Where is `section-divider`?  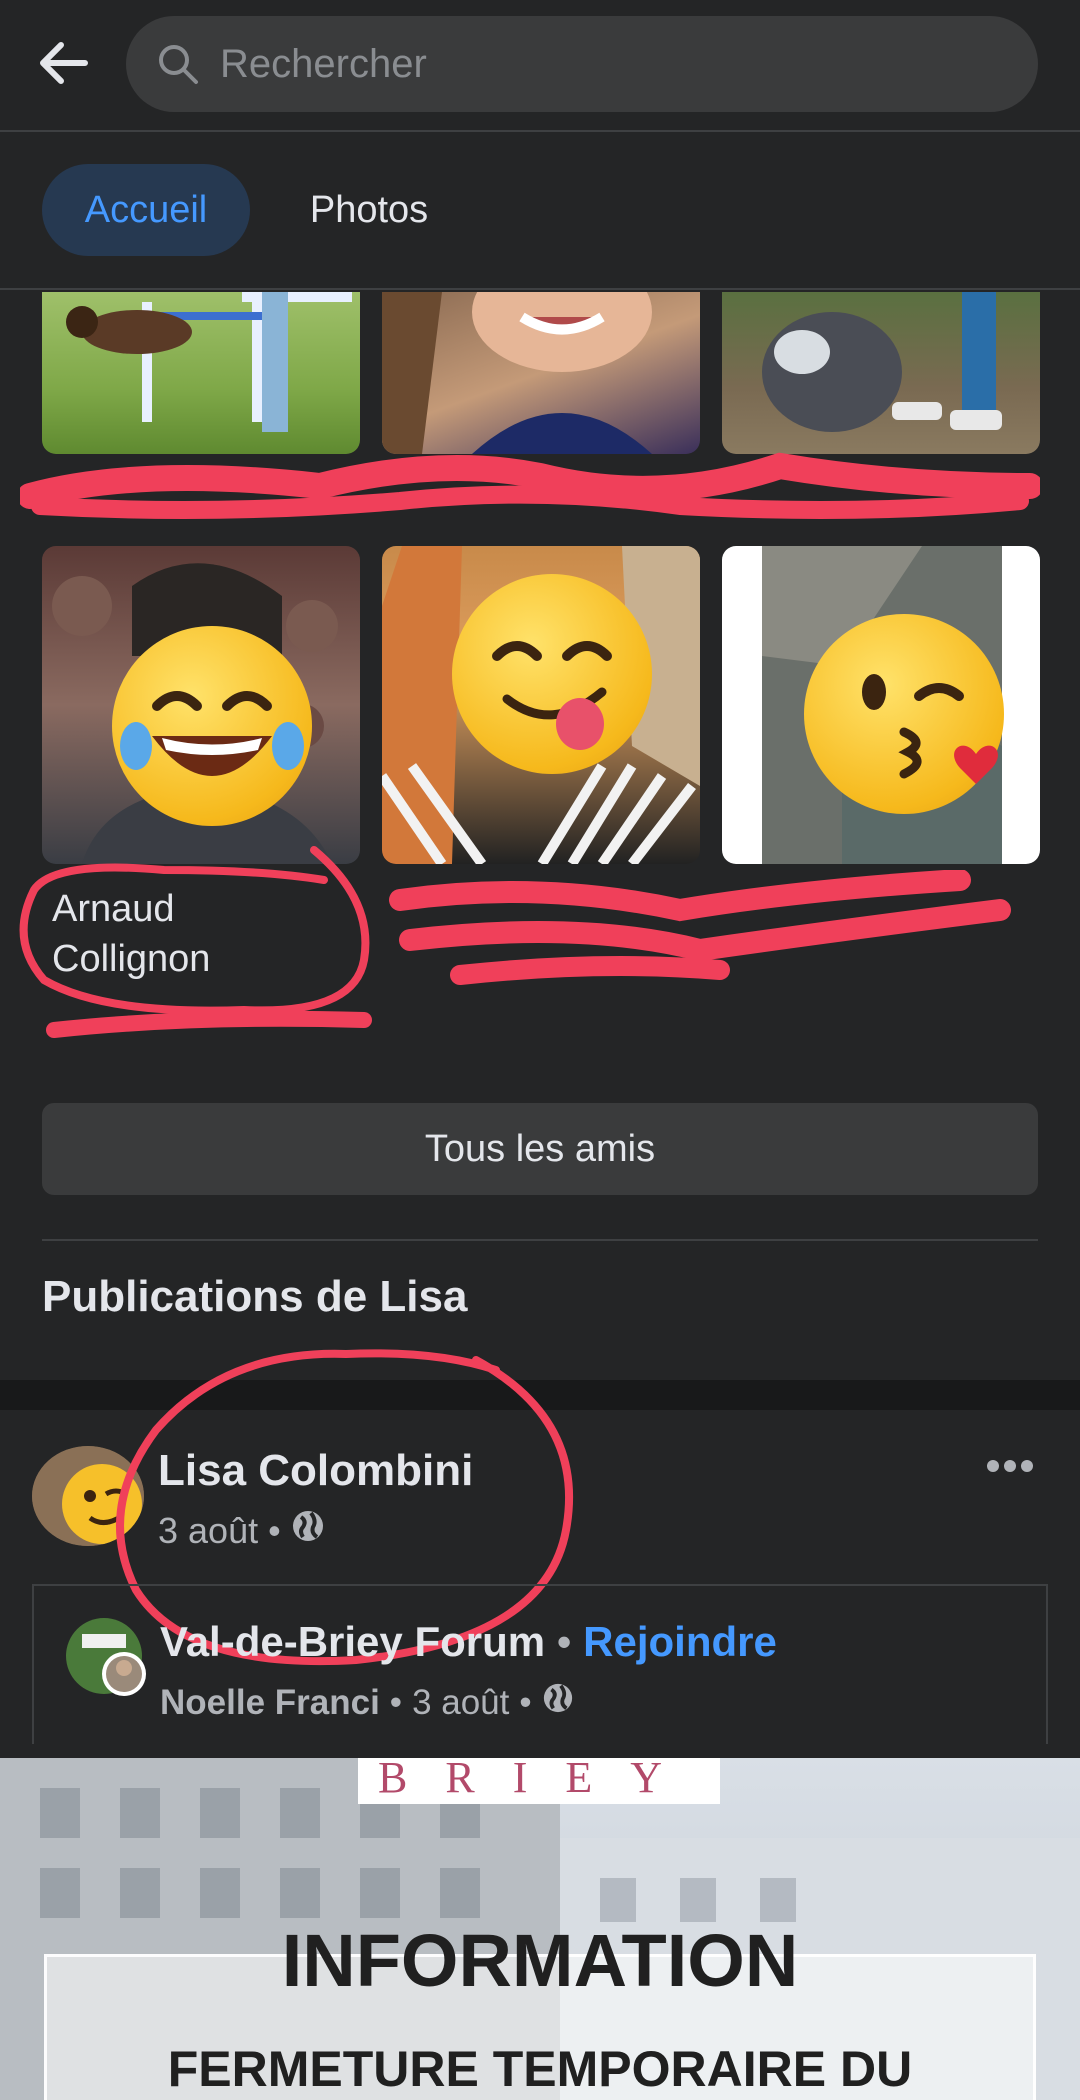
section-divider is located at coordinates (540, 1240).